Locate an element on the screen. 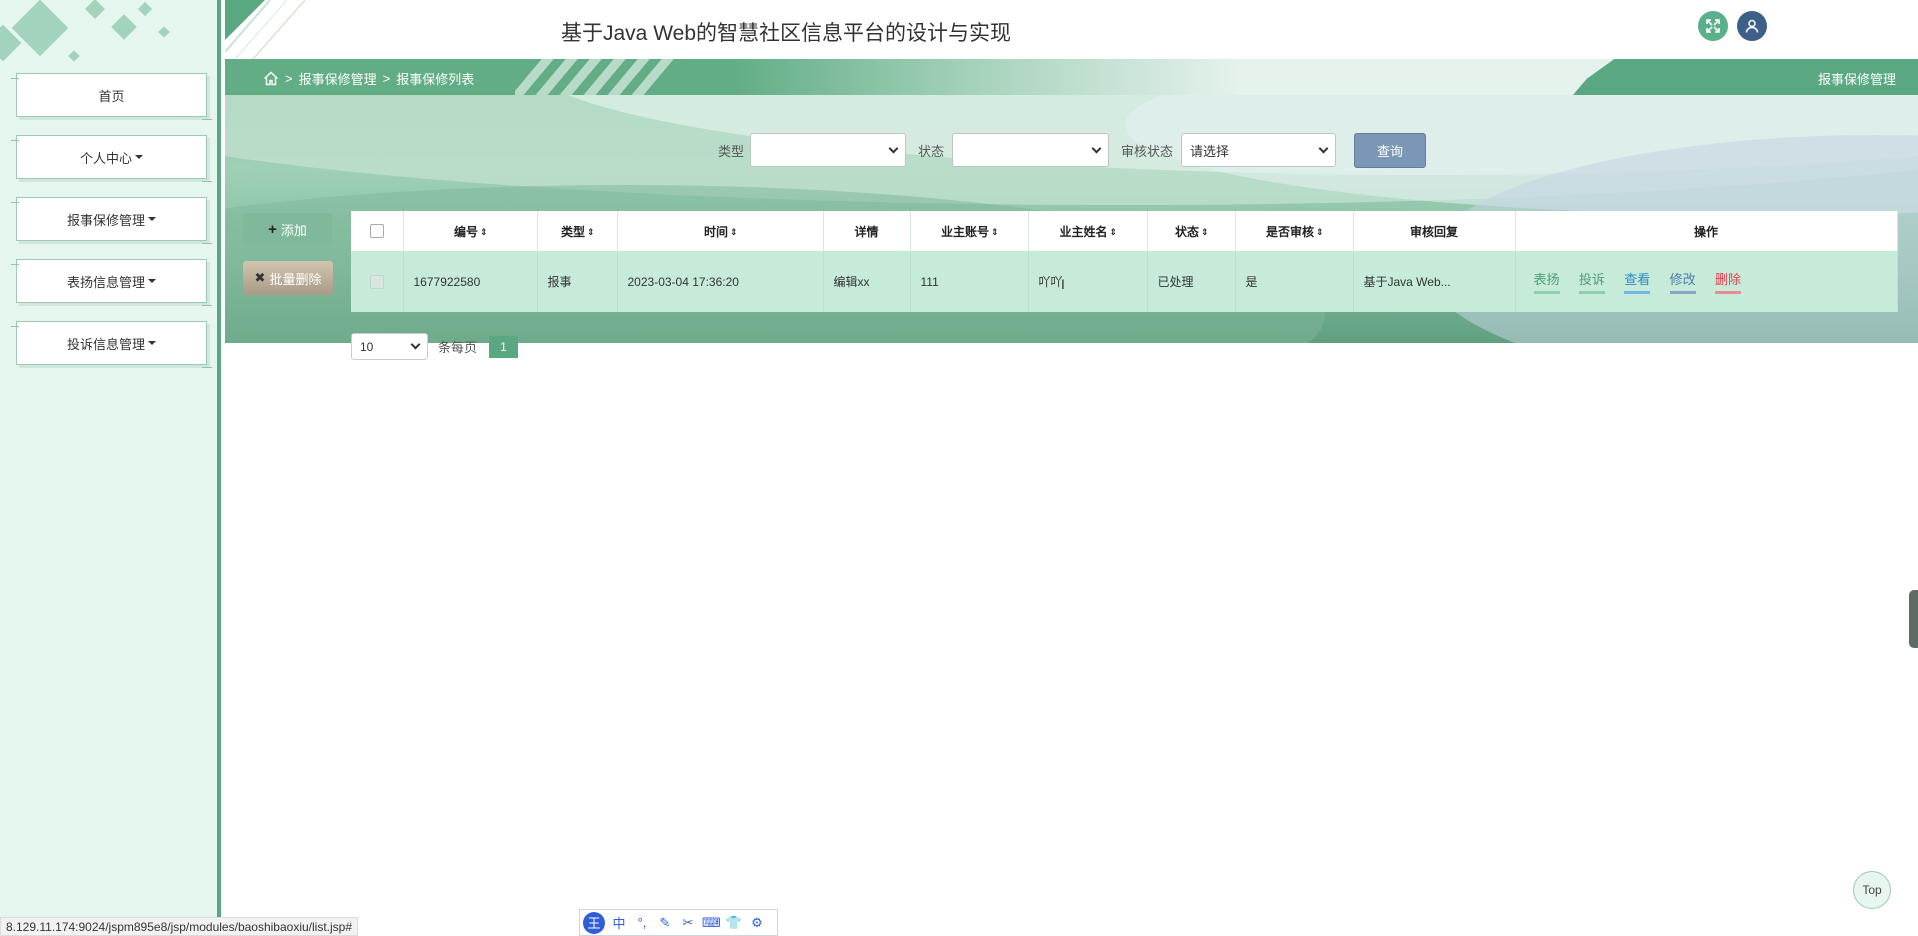 This screenshot has width=1918, height=936. side-edge-tab is located at coordinates (1913, 619).